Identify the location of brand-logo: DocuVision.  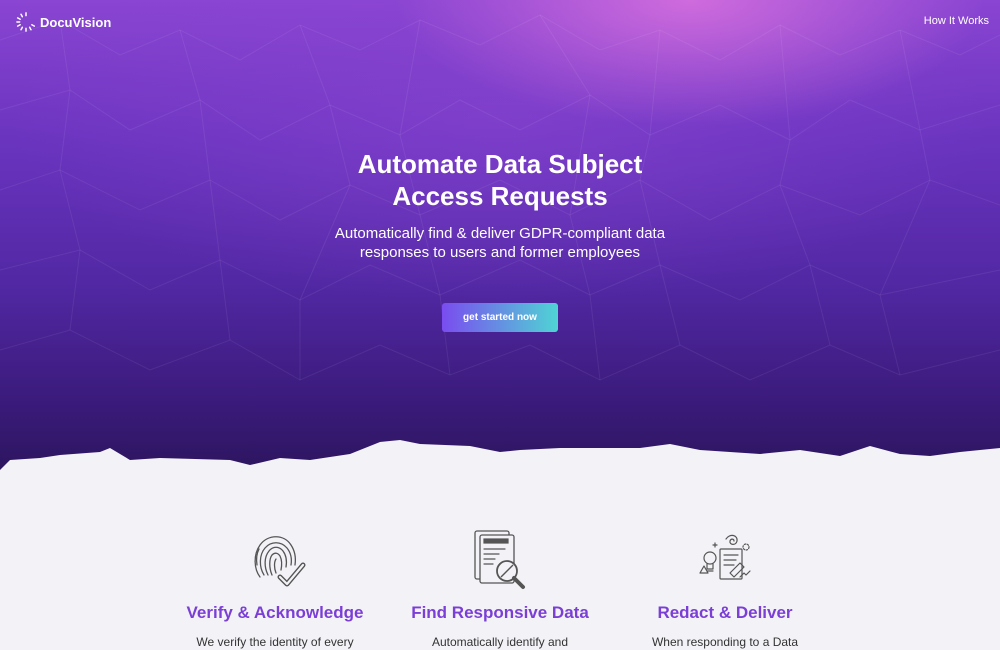
(63, 22).